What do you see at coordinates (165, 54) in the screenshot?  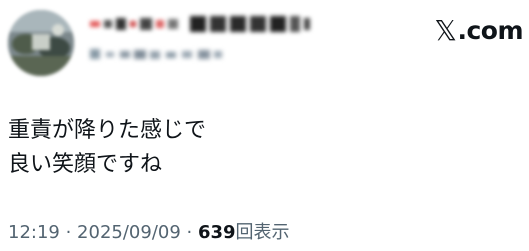 I see `handle-redacted` at bounding box center [165, 54].